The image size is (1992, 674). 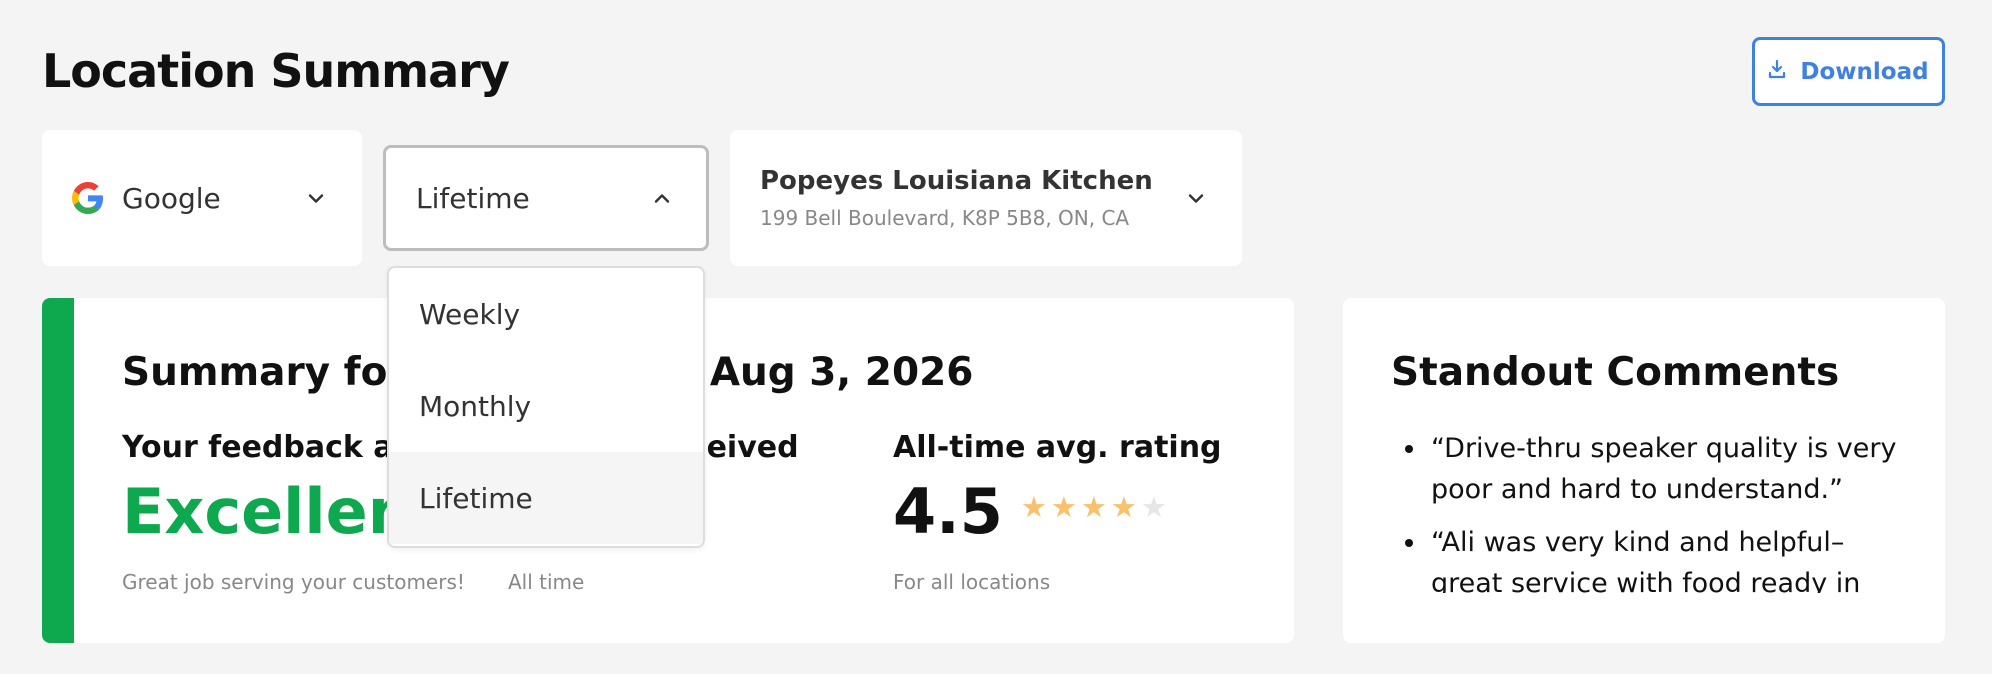 What do you see at coordinates (546, 582) in the screenshot?
I see `reviews-note: All time` at bounding box center [546, 582].